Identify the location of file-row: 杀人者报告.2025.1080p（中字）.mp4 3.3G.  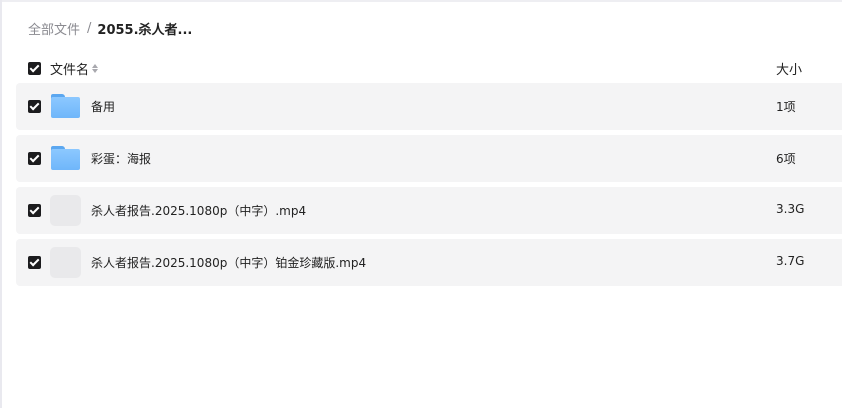
(429, 210).